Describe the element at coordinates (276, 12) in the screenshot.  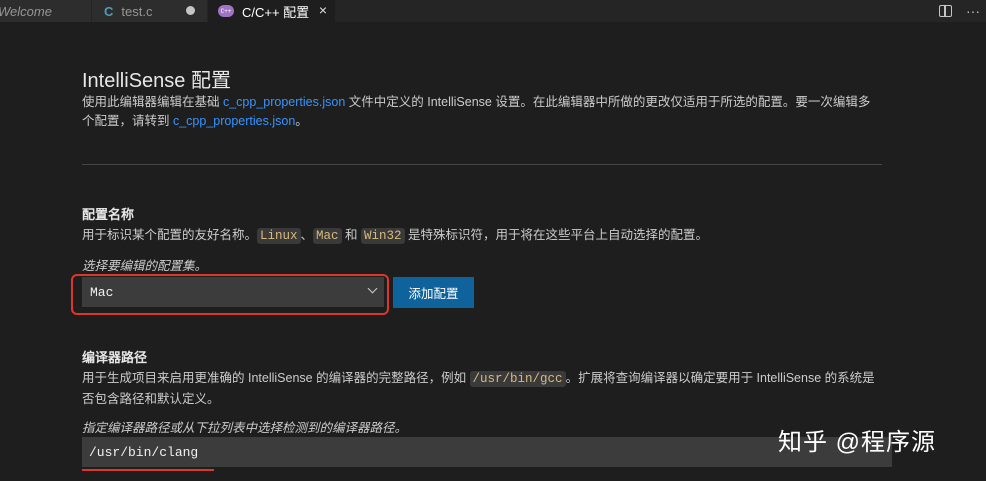
I see `tab-label: C/C++ 配置` at that location.